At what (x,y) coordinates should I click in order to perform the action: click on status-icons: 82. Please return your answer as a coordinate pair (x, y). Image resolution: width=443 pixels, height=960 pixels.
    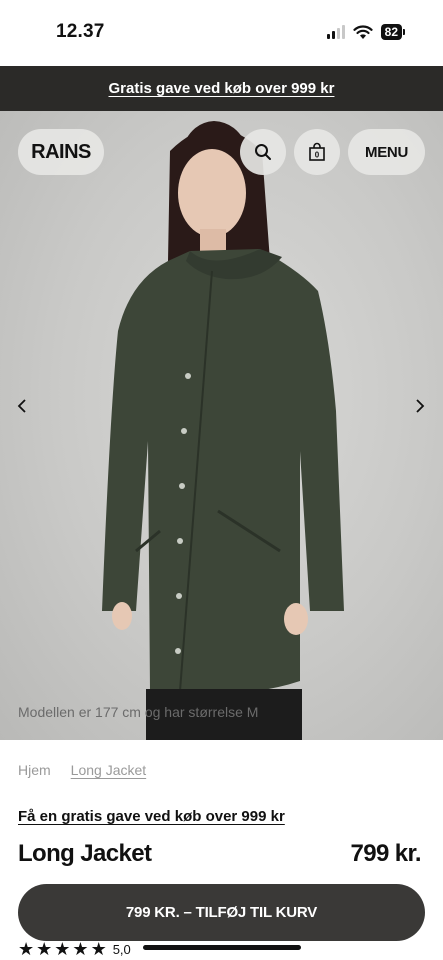
    Looking at the image, I should click on (365, 32).